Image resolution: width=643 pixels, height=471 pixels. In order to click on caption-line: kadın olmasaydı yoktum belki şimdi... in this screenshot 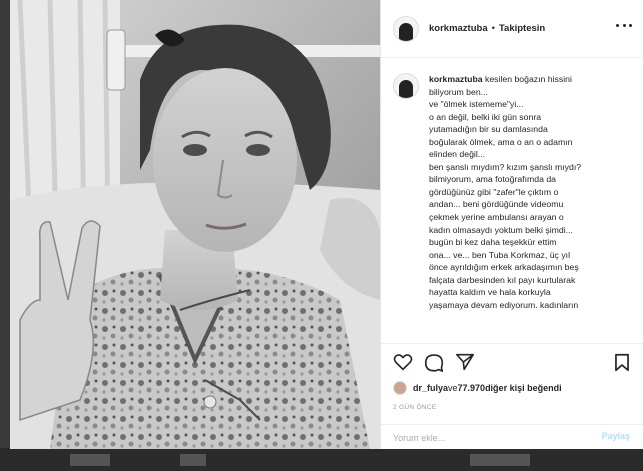, I will do `click(501, 229)`.